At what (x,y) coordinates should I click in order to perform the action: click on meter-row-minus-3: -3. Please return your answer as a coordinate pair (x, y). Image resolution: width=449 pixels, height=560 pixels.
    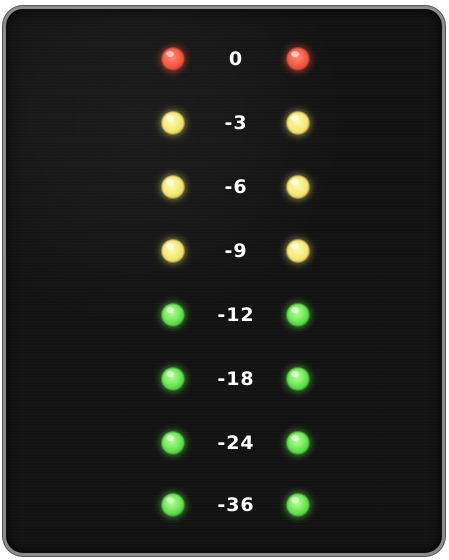
    Looking at the image, I should click on (224, 123).